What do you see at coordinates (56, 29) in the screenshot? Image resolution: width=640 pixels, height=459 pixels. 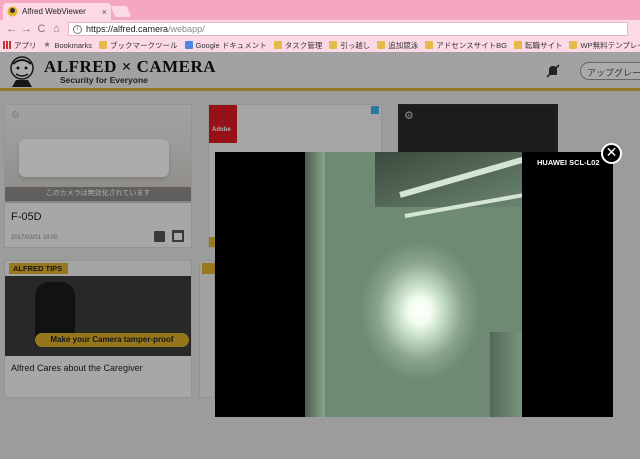 I see `home-icon: ⌂` at bounding box center [56, 29].